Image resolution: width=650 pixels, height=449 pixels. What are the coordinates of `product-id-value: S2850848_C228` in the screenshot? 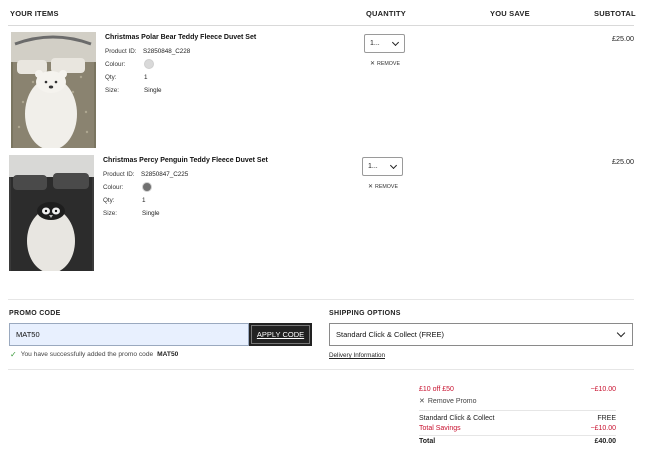 It's located at (167, 51).